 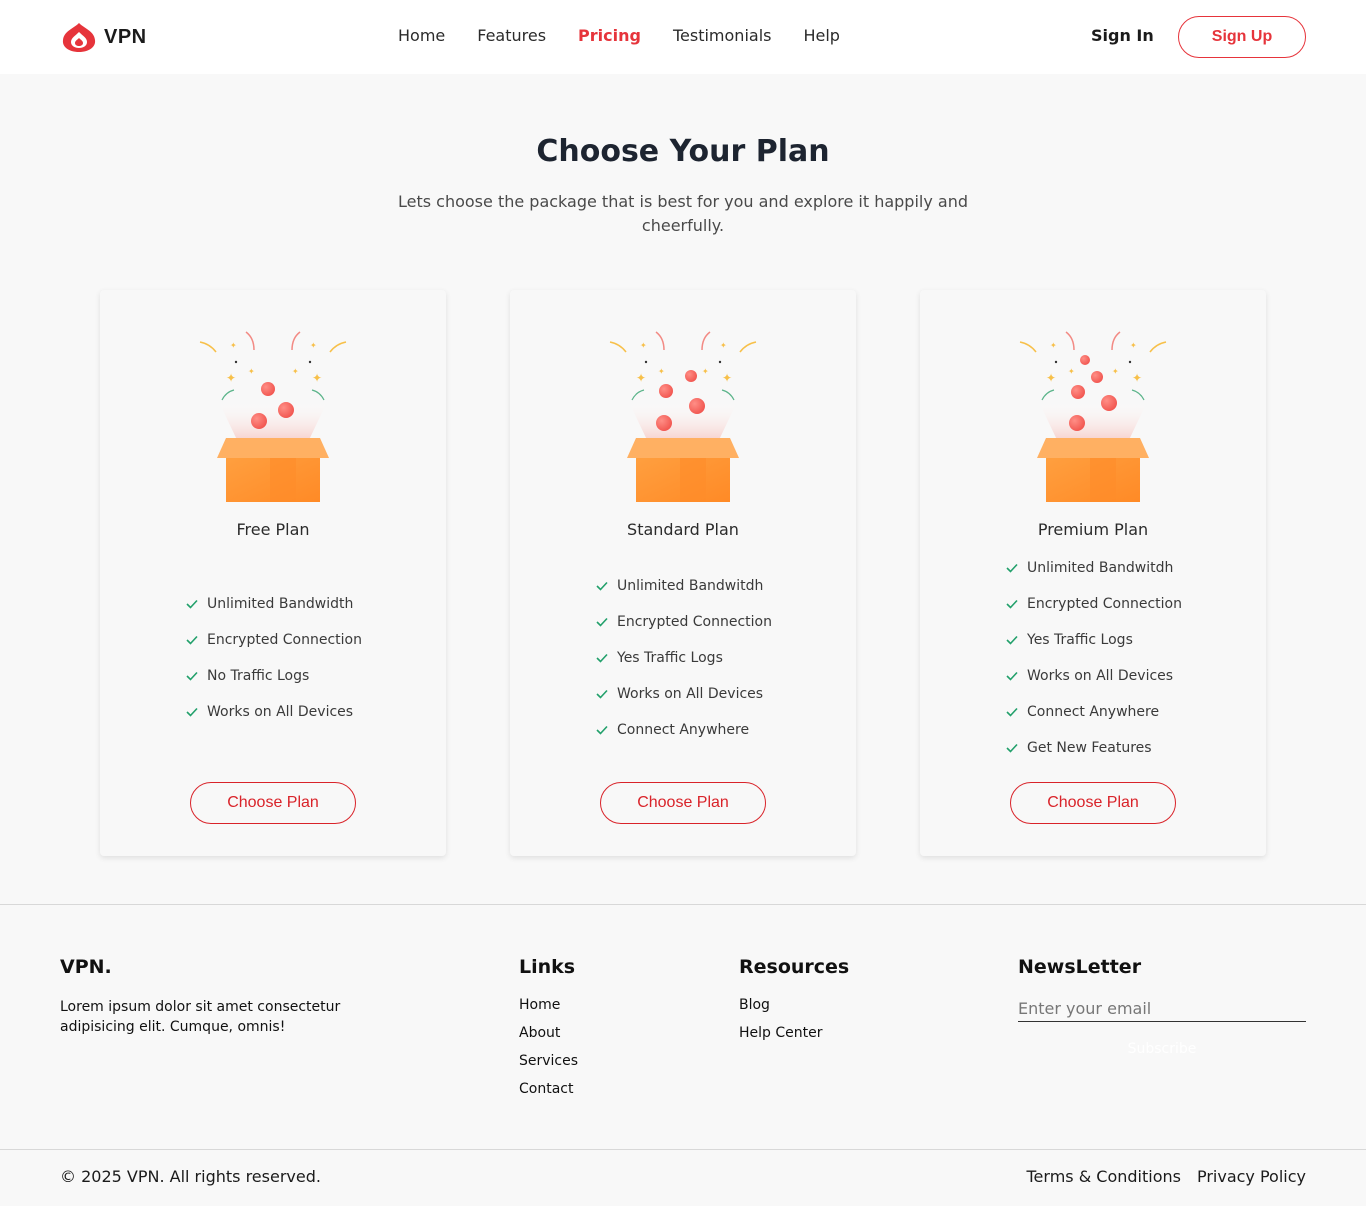 What do you see at coordinates (1080, 967) in the screenshot?
I see `footer-newsletter-title: NewsLetter` at bounding box center [1080, 967].